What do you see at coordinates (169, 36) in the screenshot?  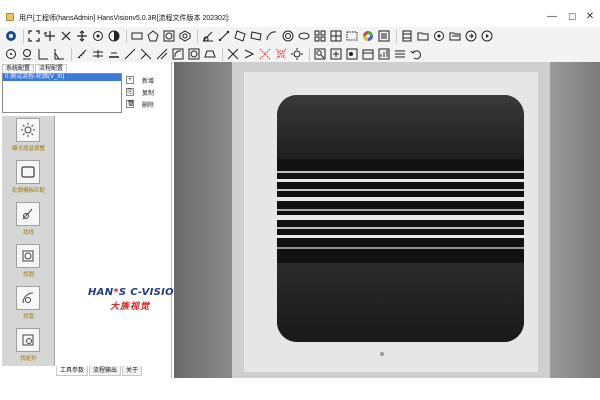 I see `circle-roi-icon` at bounding box center [169, 36].